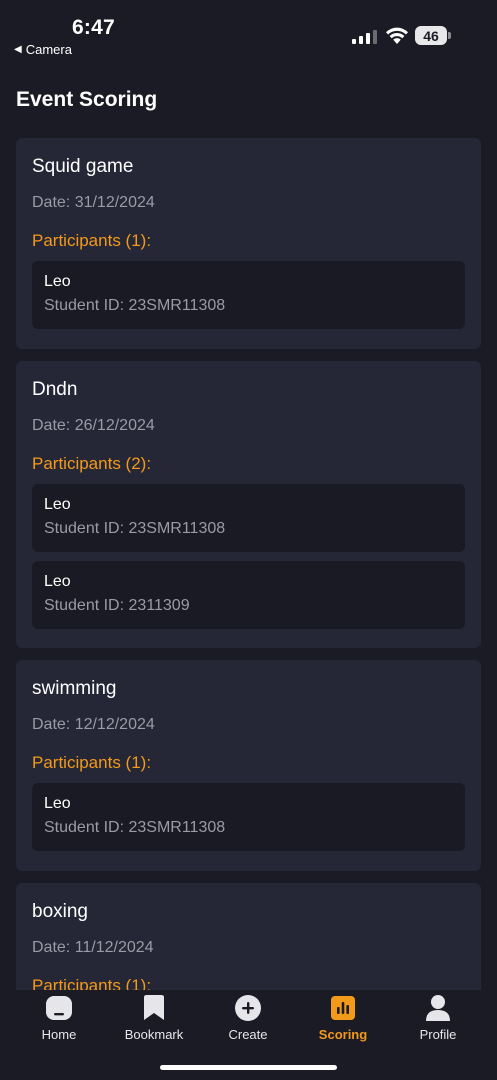 This screenshot has width=497, height=1080. What do you see at coordinates (248, 1034) in the screenshot?
I see `tab-label: Create` at bounding box center [248, 1034].